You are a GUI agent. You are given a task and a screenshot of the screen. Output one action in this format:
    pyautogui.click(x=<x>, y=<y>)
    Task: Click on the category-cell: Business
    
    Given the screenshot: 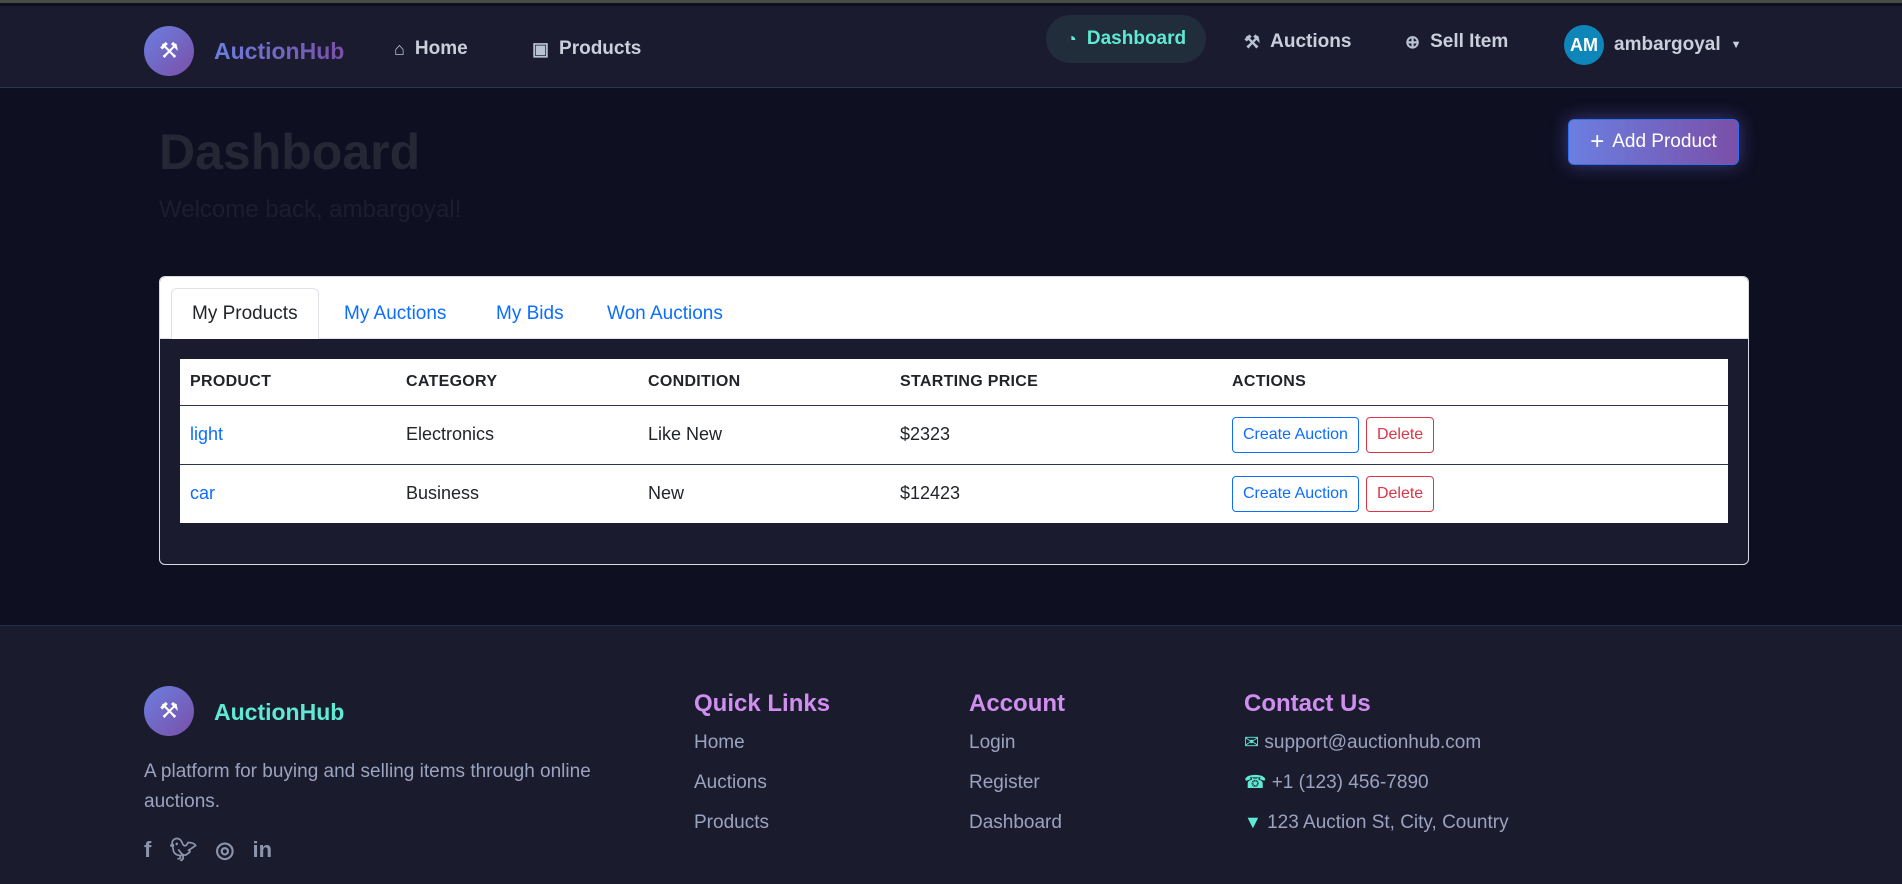 What is the action you would take?
    pyautogui.click(x=443, y=493)
    